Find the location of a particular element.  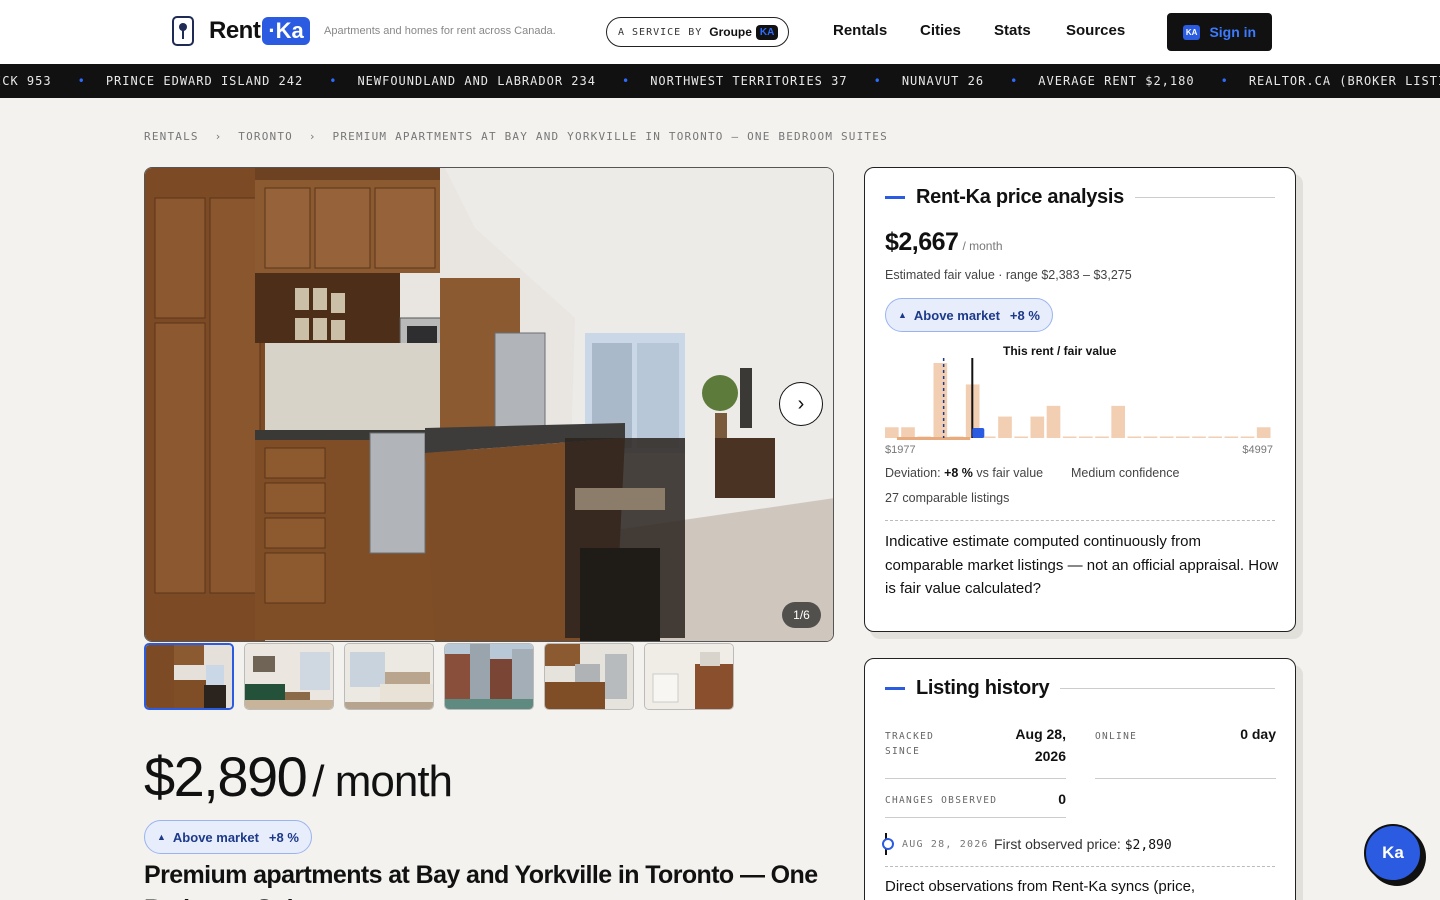

service-brand: Groupe is located at coordinates (730, 32).